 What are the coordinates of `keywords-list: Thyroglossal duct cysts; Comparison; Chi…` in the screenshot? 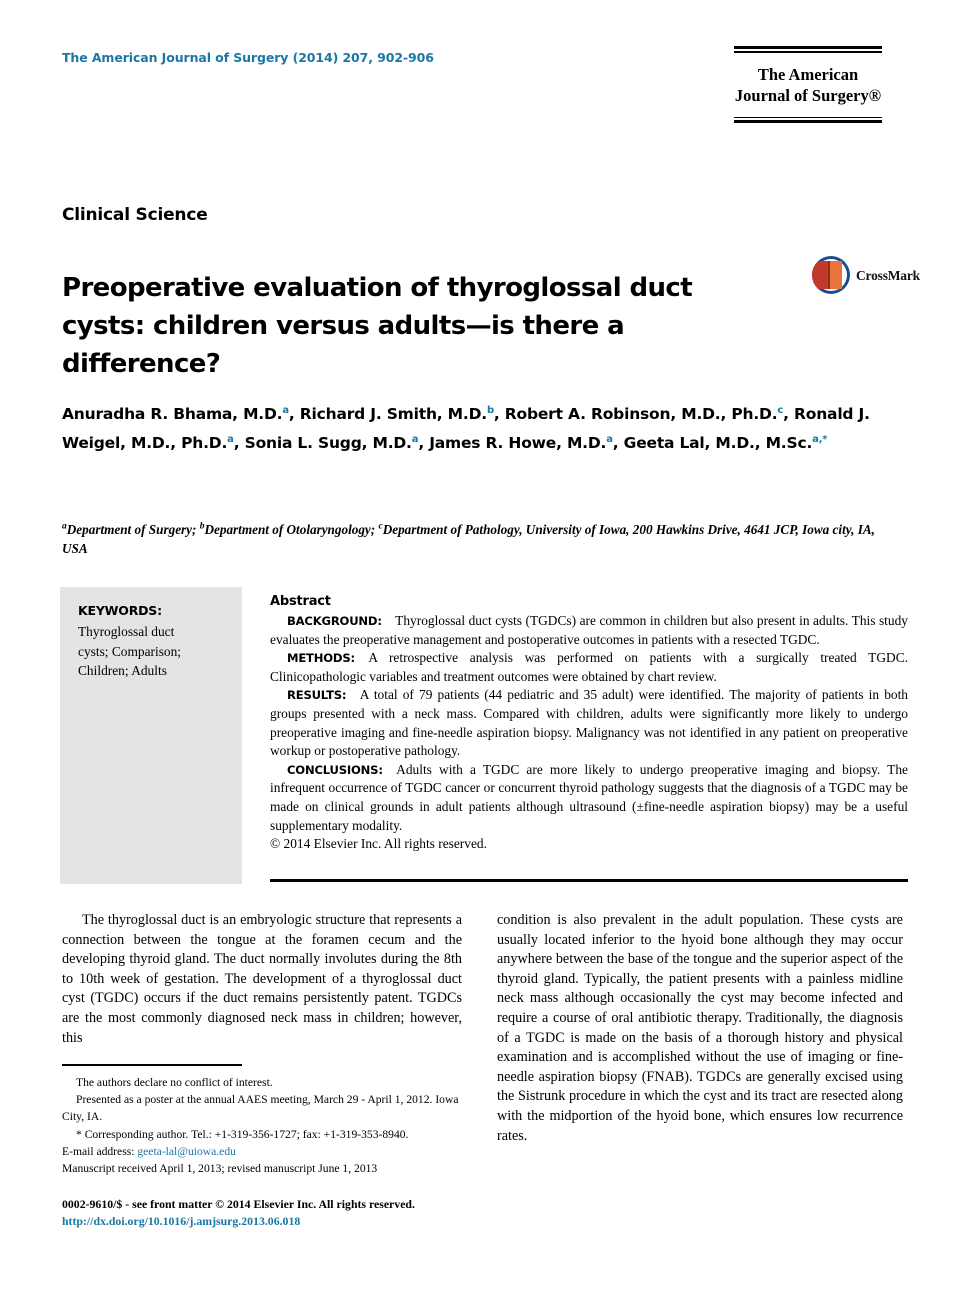 It's located at (130, 651).